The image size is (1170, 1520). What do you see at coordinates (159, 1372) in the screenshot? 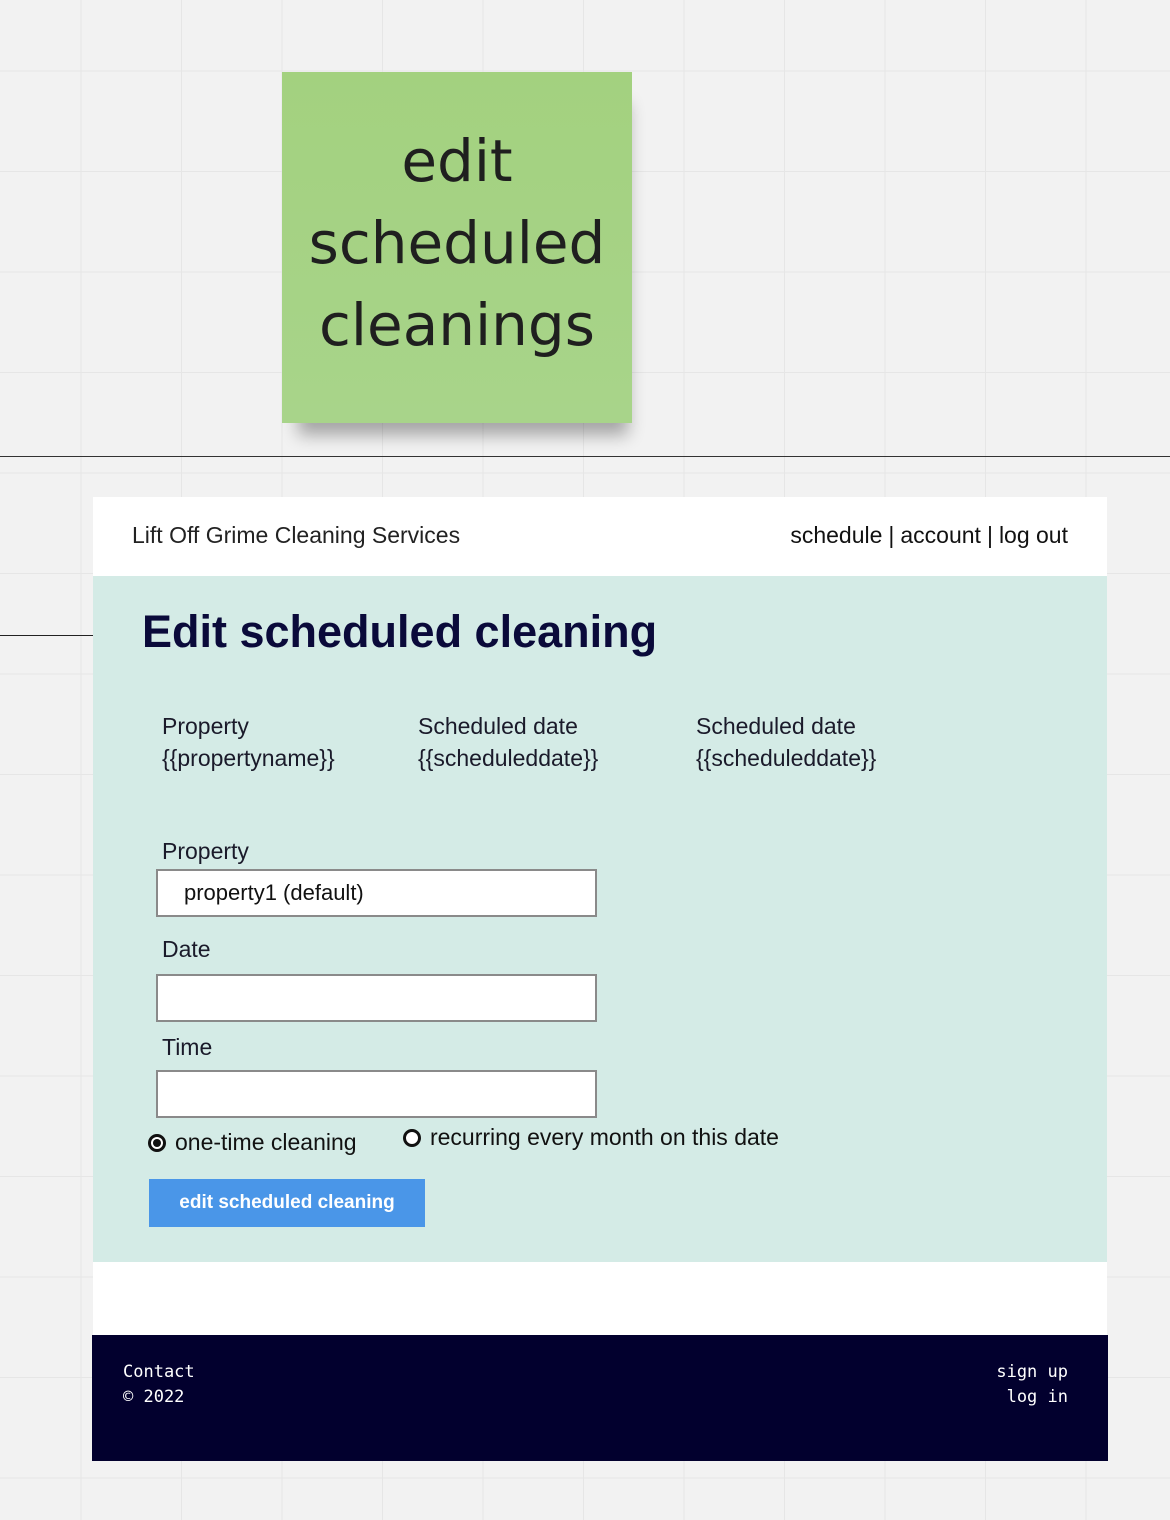
I see `footer-contact-link: Contact` at bounding box center [159, 1372].